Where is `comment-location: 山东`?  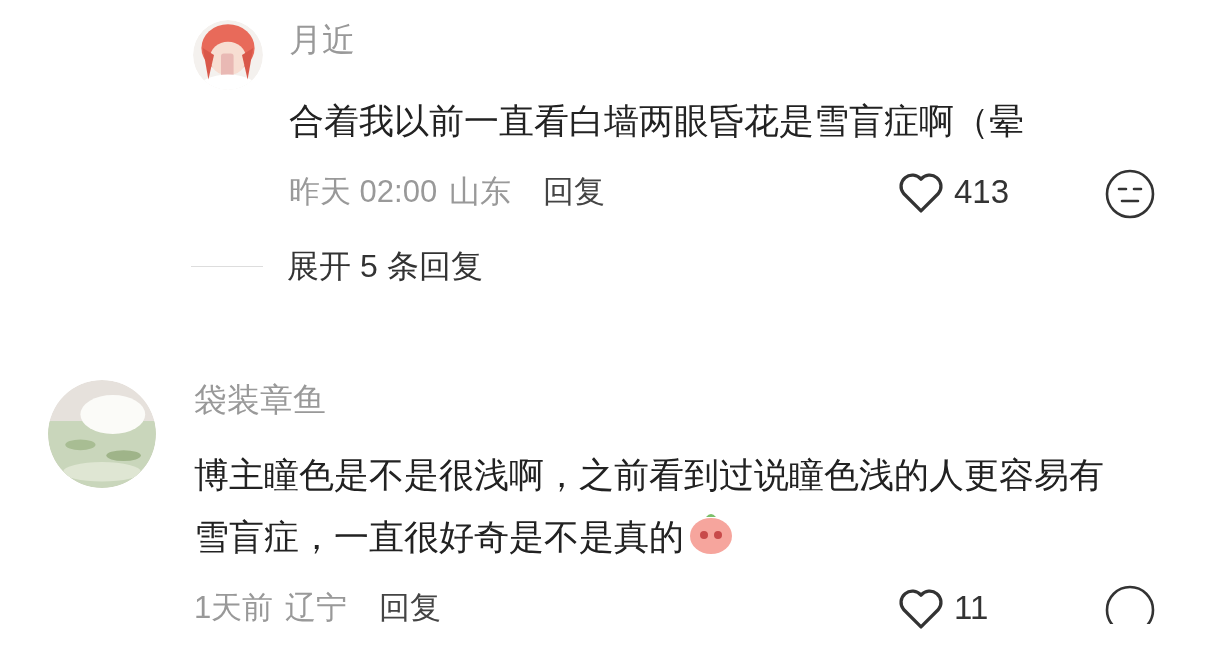 comment-location: 山东 is located at coordinates (480, 191).